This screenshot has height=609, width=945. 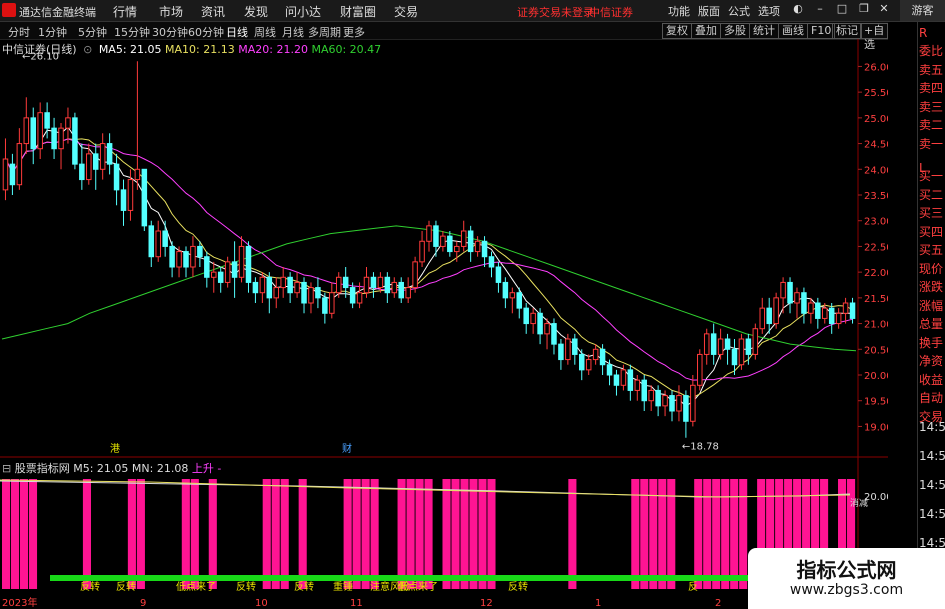 I want to click on tab-period-15min: 15分钟, so click(x=132, y=32).